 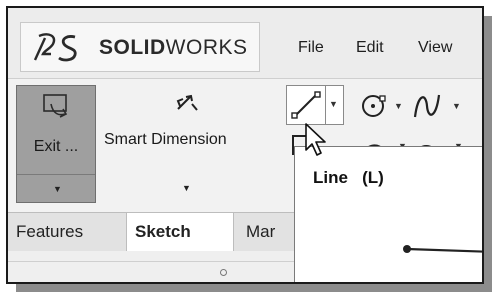 I want to click on exit-sketch-button: Exit ... ▼, so click(x=56, y=144).